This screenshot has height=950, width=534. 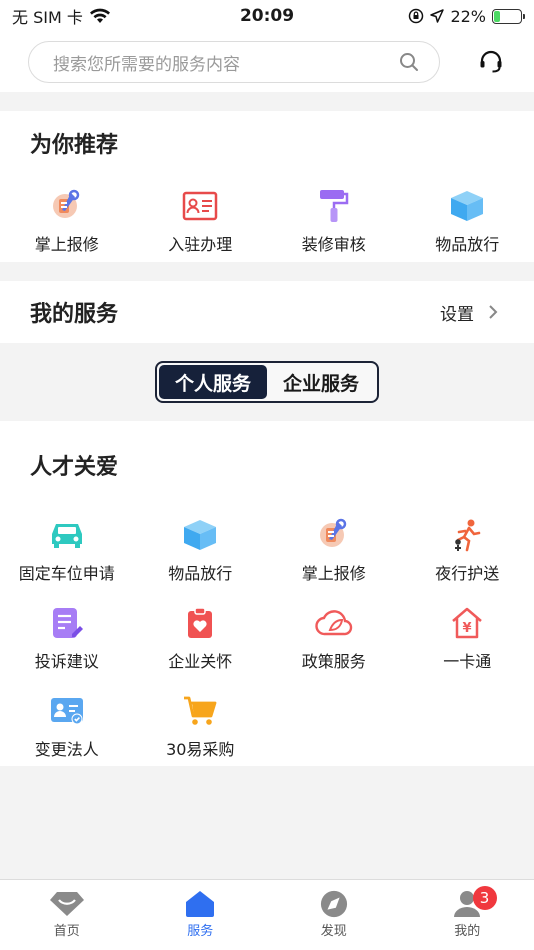 What do you see at coordinates (409, 62) in the screenshot?
I see `search-icon` at bounding box center [409, 62].